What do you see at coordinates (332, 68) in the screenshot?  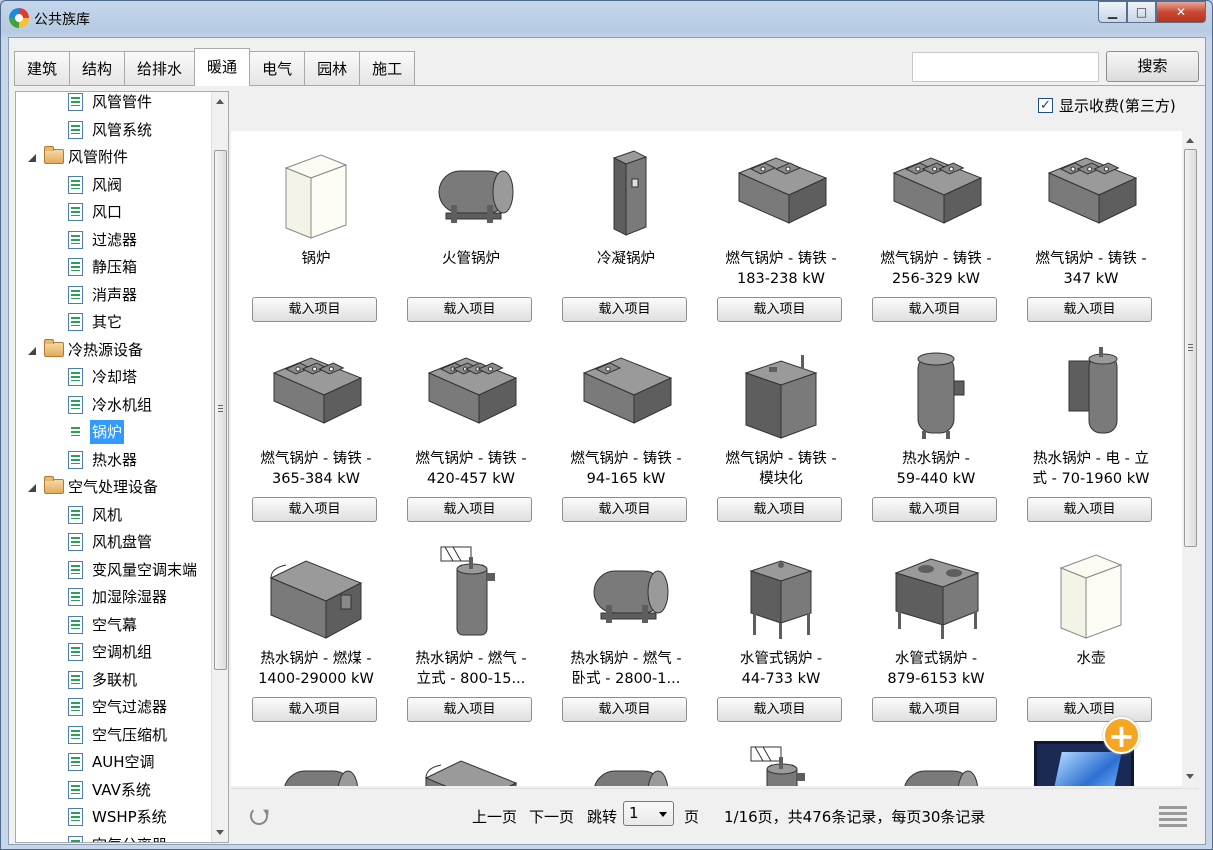 I see `tab-5: 园林` at bounding box center [332, 68].